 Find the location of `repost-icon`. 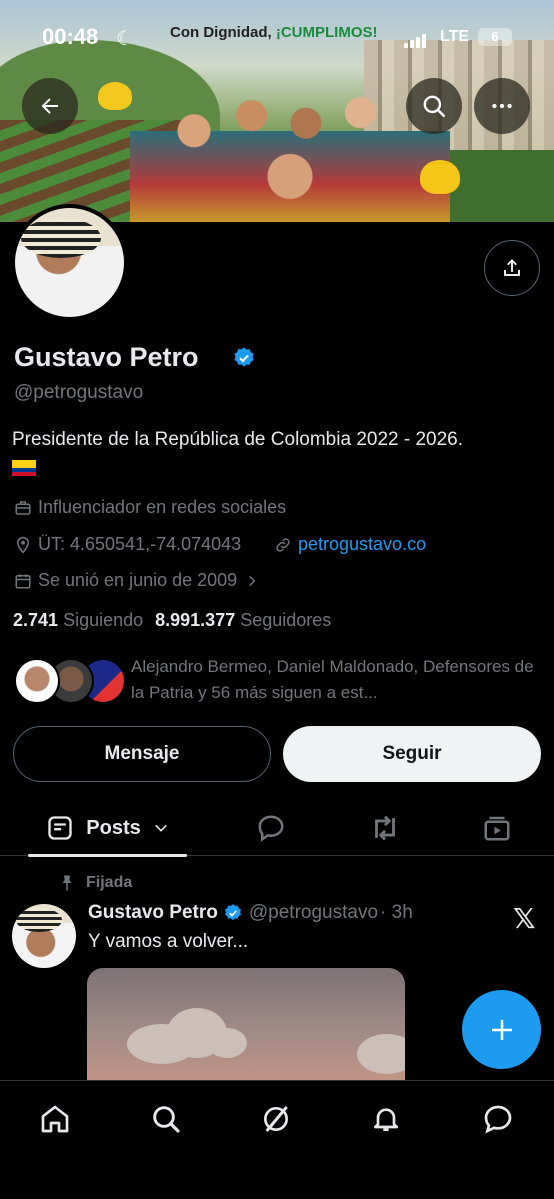

repost-icon is located at coordinates (385, 828).